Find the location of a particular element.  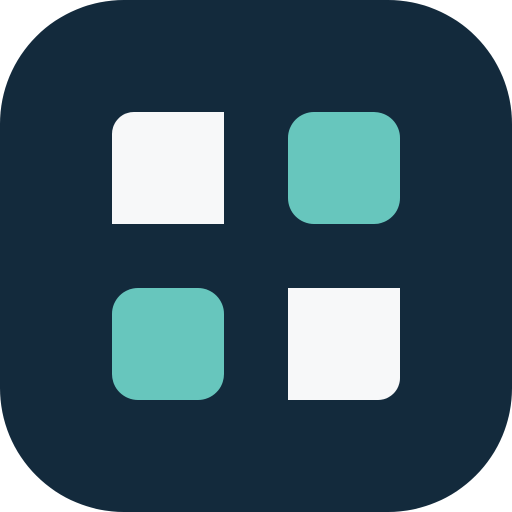

bottom-left-accent-tile is located at coordinates (168, 344).